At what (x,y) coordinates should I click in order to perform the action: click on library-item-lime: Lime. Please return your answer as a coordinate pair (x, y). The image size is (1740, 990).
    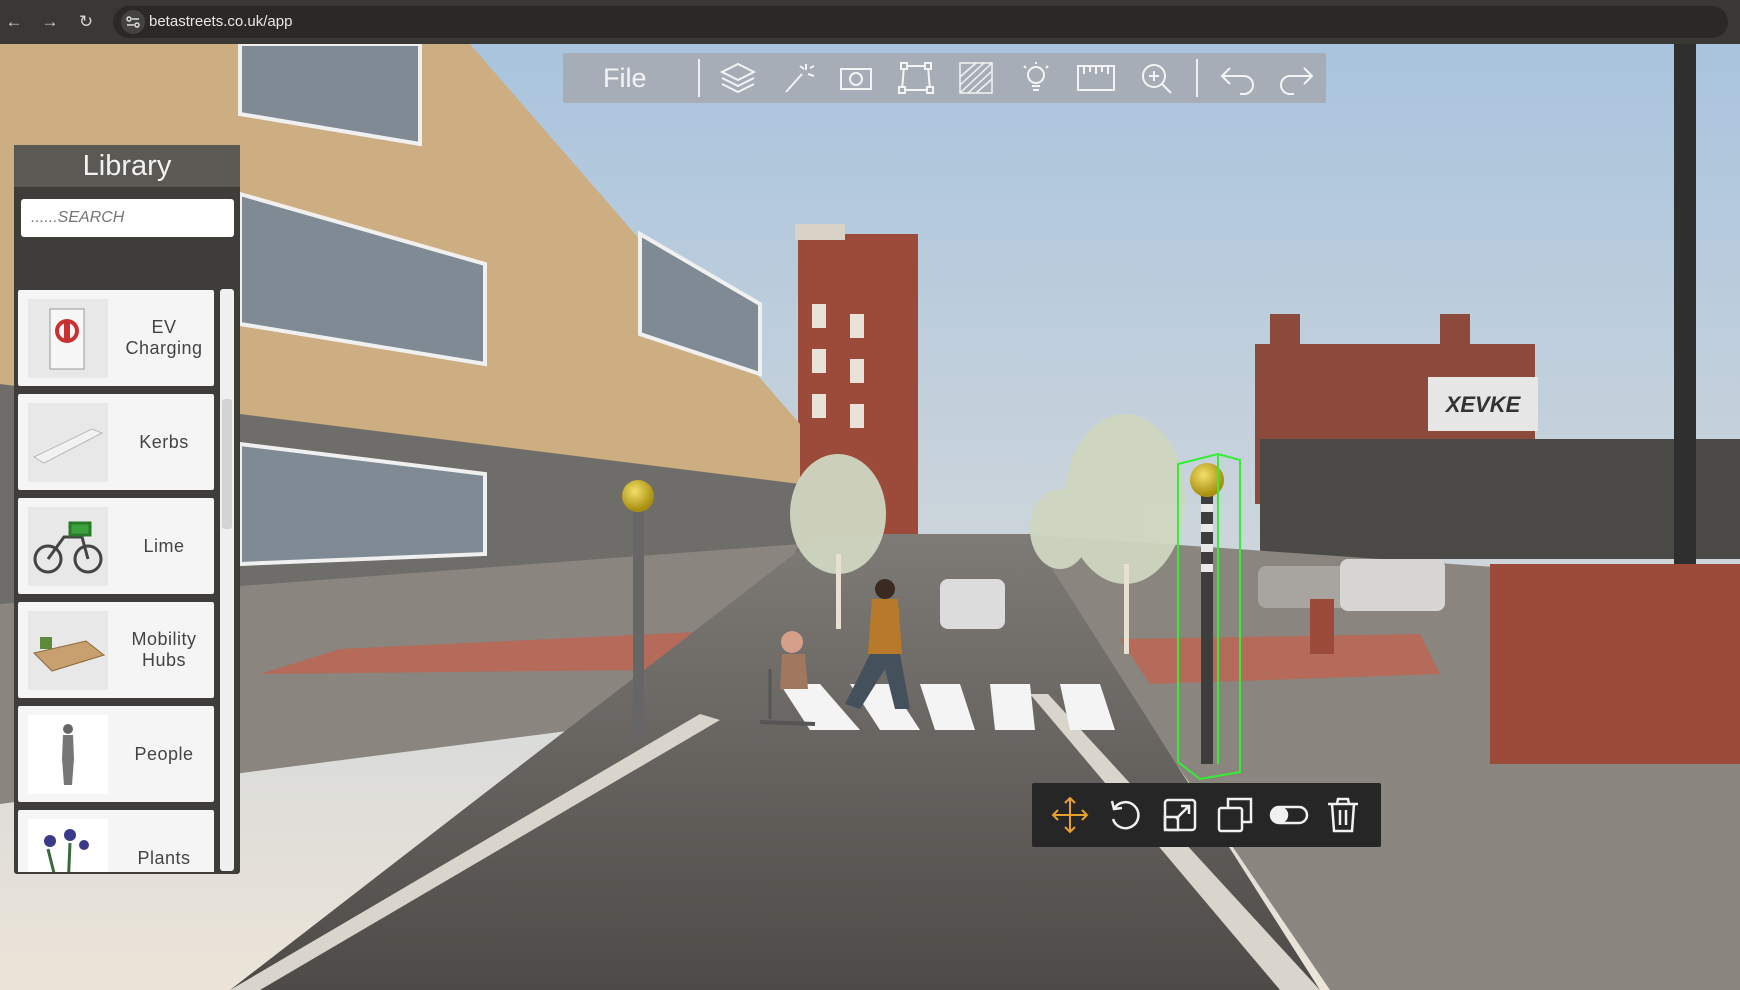
    Looking at the image, I should click on (116, 546).